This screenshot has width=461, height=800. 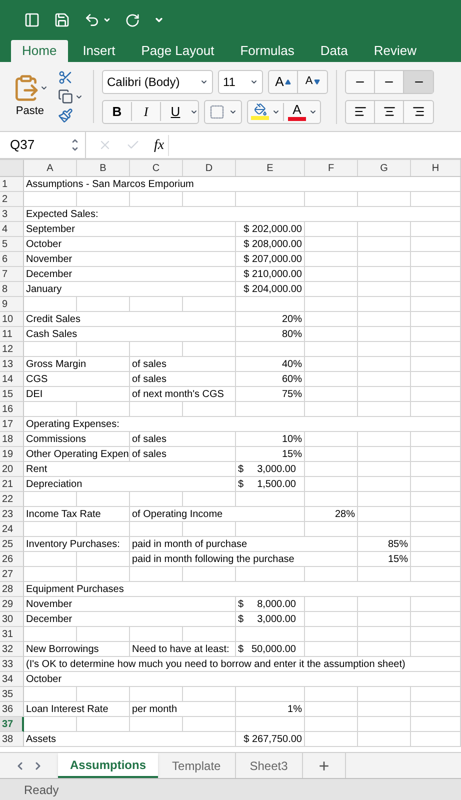 I want to click on row-header: 35, so click(x=12, y=694).